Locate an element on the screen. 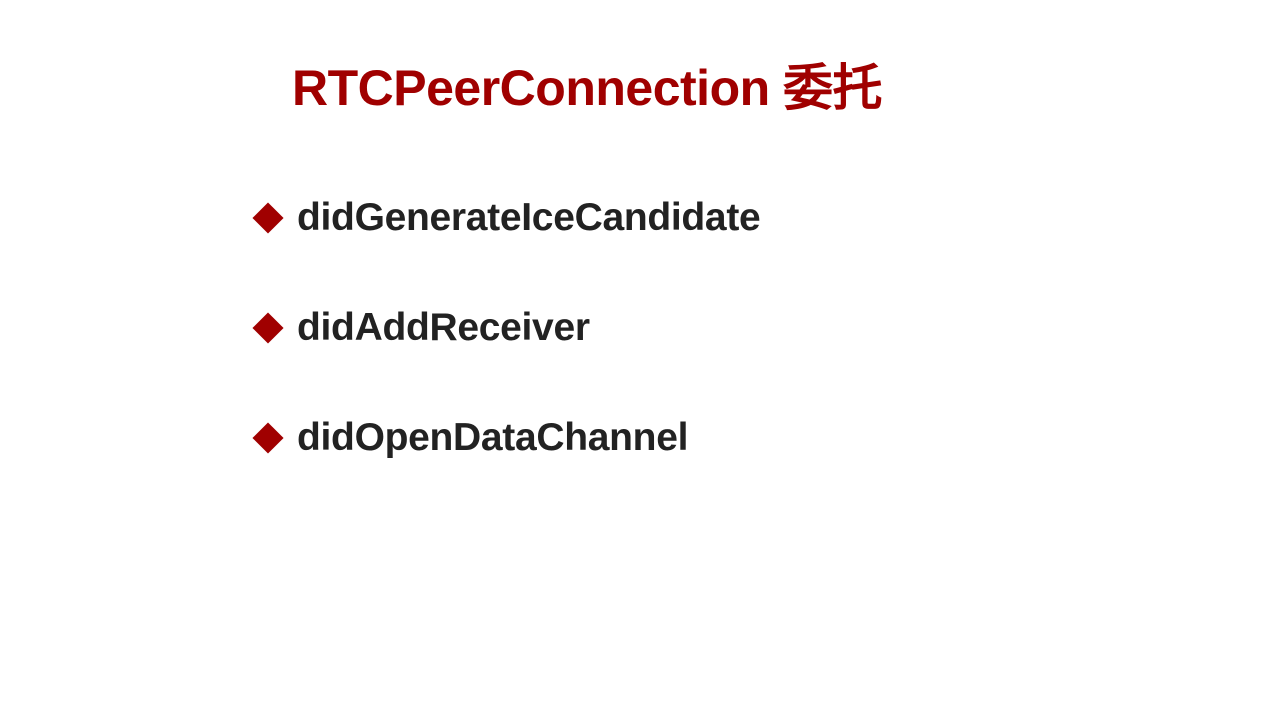 This screenshot has height=720, width=1280. bullet-text: didAddReceiver is located at coordinates (443, 327).